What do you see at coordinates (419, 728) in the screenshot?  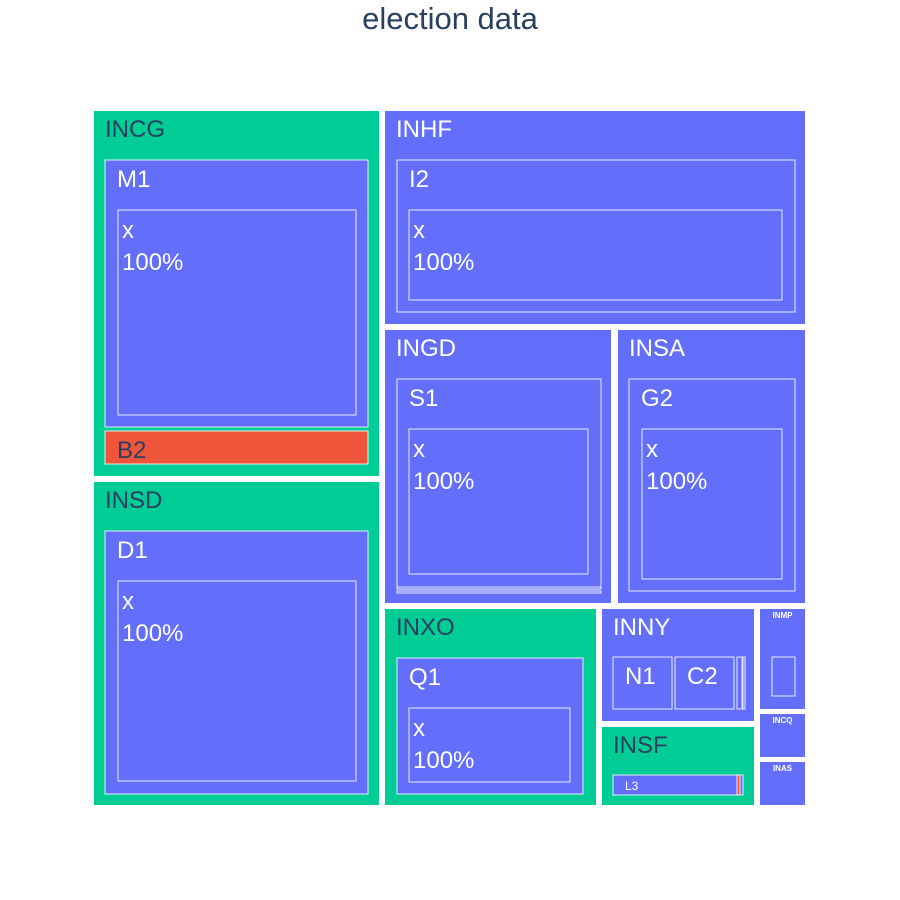 I see `cell-label-inxo-q1-x: x` at bounding box center [419, 728].